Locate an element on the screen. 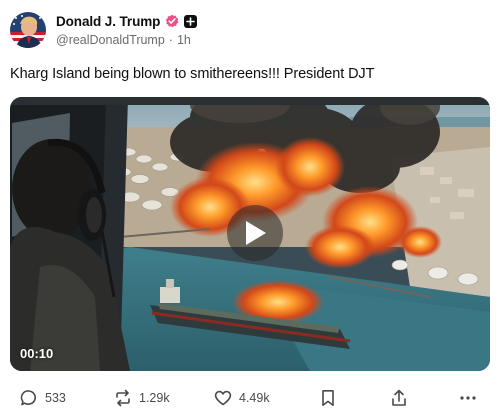 Image resolution: width=500 pixels, height=418 pixels. author-name-row: Donald J. Trump is located at coordinates (127, 21).